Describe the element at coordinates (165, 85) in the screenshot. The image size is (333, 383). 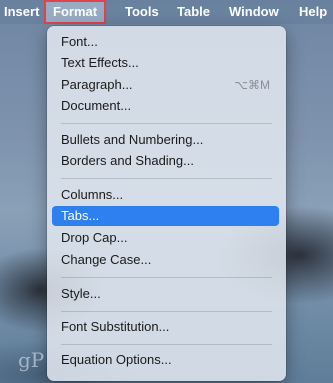
I see `menu-item-paragraph: Paragraph... ⌥⌘M` at that location.